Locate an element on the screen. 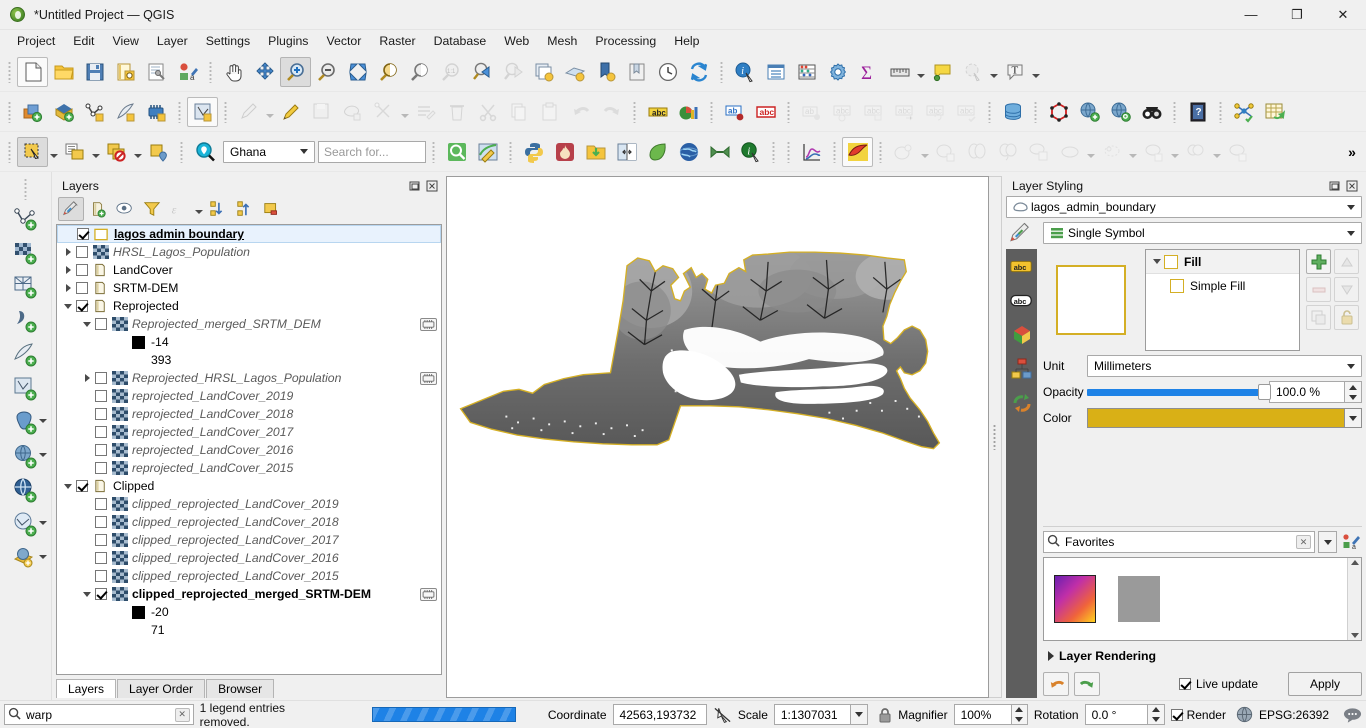 The width and height of the screenshot is (1366, 728). undo-icon is located at coordinates (1056, 684).